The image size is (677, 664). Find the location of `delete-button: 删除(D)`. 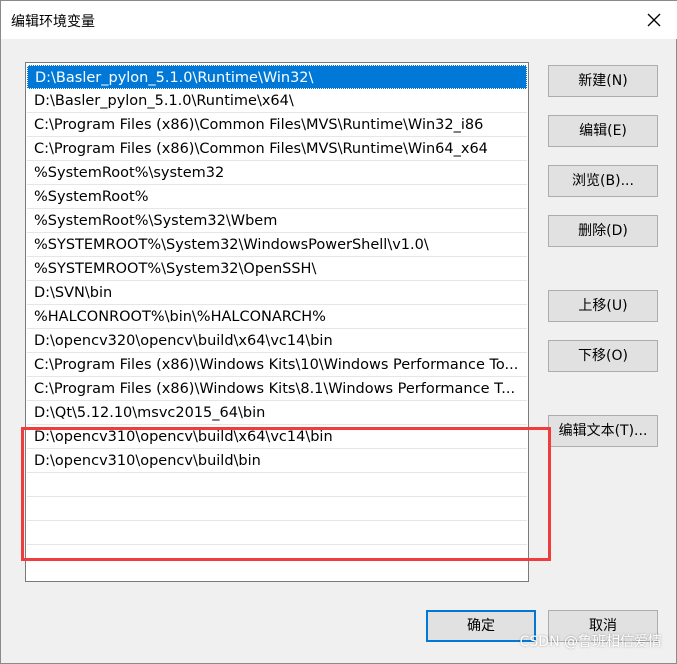

delete-button: 删除(D) is located at coordinates (603, 231).